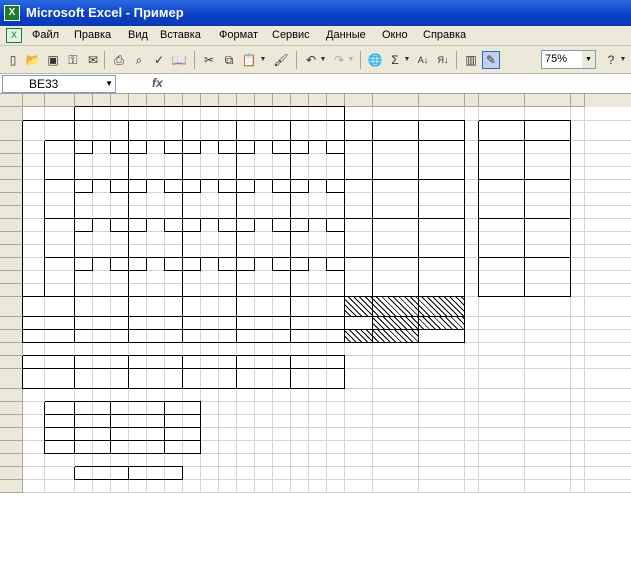 The width and height of the screenshot is (631, 586). Describe the element at coordinates (138, 35) in the screenshot. I see `menu-view: Вид` at that location.